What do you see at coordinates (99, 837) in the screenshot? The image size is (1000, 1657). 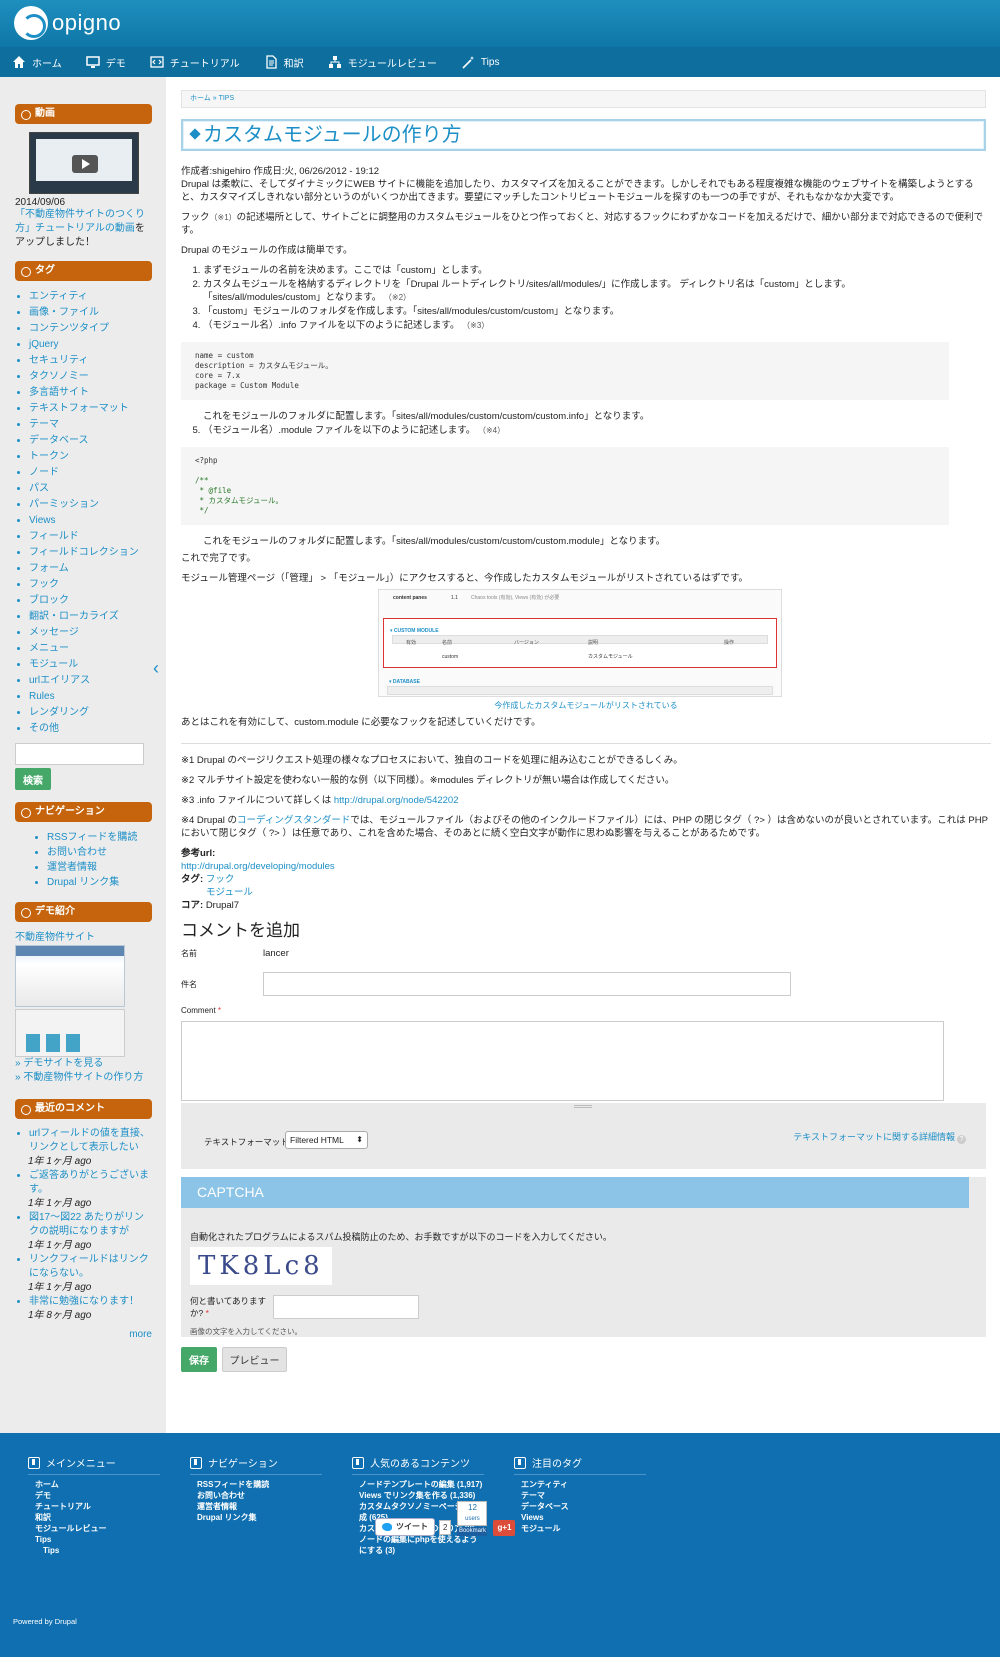 I see `navigation-link: RSSフィードを購読` at bounding box center [99, 837].